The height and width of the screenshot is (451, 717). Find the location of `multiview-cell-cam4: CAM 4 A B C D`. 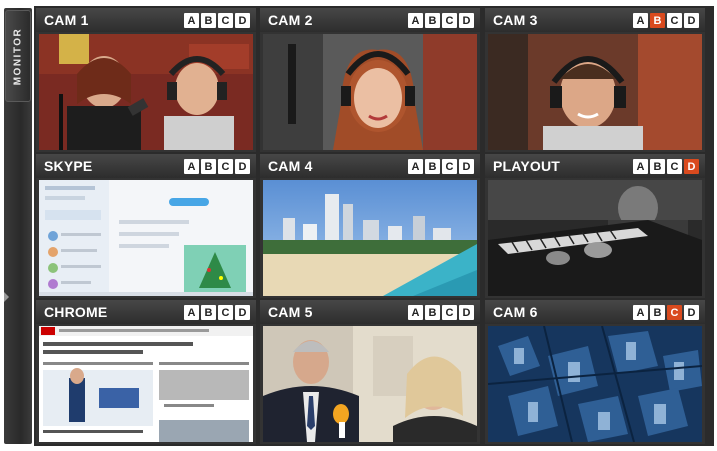

multiview-cell-cam4: CAM 4 A B C D is located at coordinates (370, 226).